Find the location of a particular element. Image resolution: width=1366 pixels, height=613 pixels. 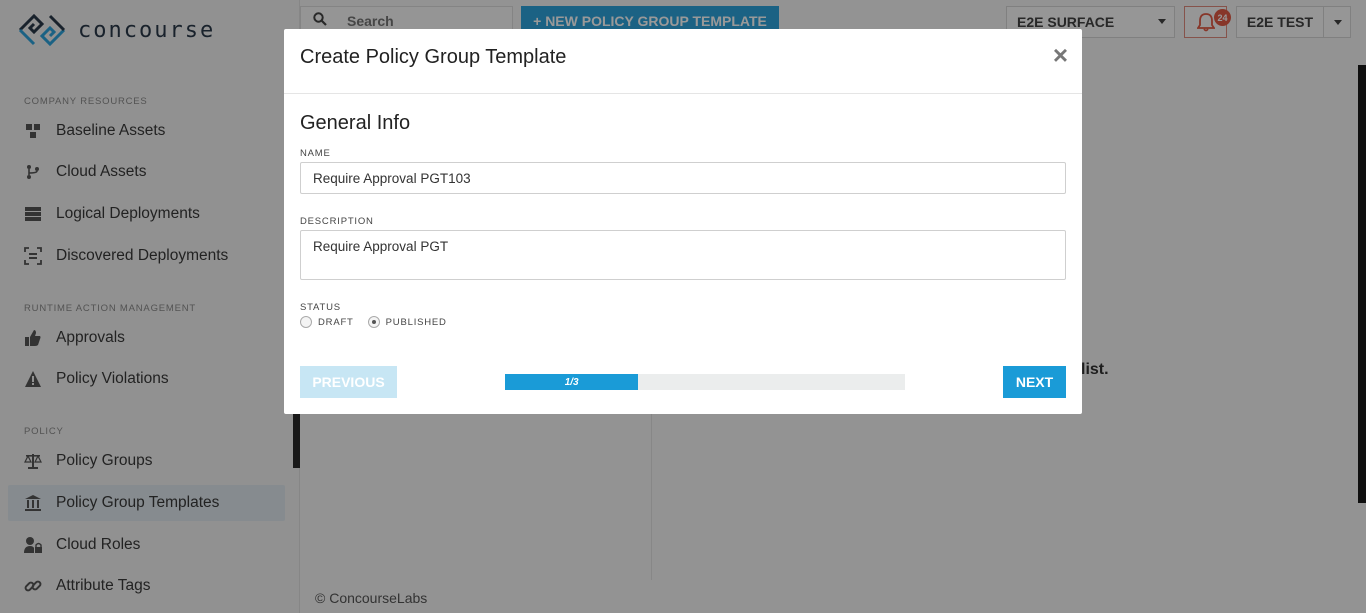

status-published-label: PUBLISHED is located at coordinates (416, 322).